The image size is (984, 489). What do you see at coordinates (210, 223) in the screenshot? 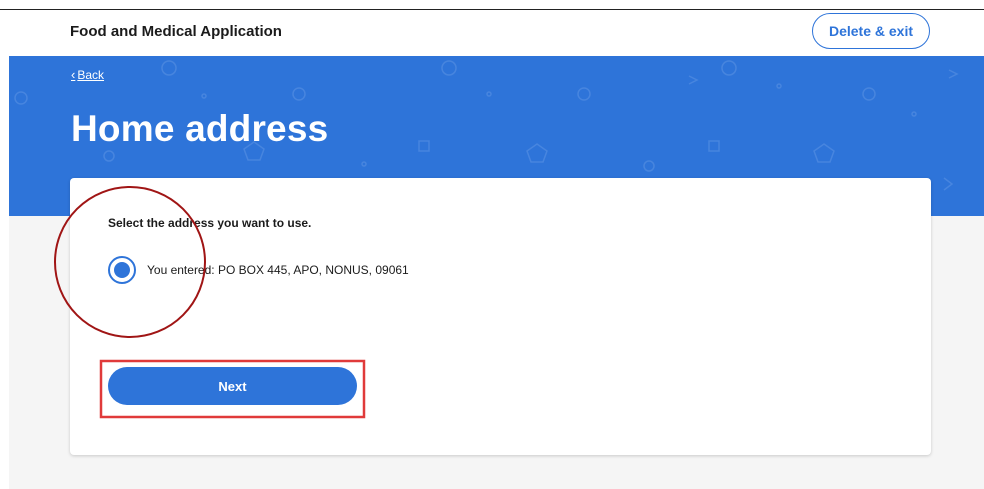
I see `address-prompt: Select the address you want to use.` at bounding box center [210, 223].